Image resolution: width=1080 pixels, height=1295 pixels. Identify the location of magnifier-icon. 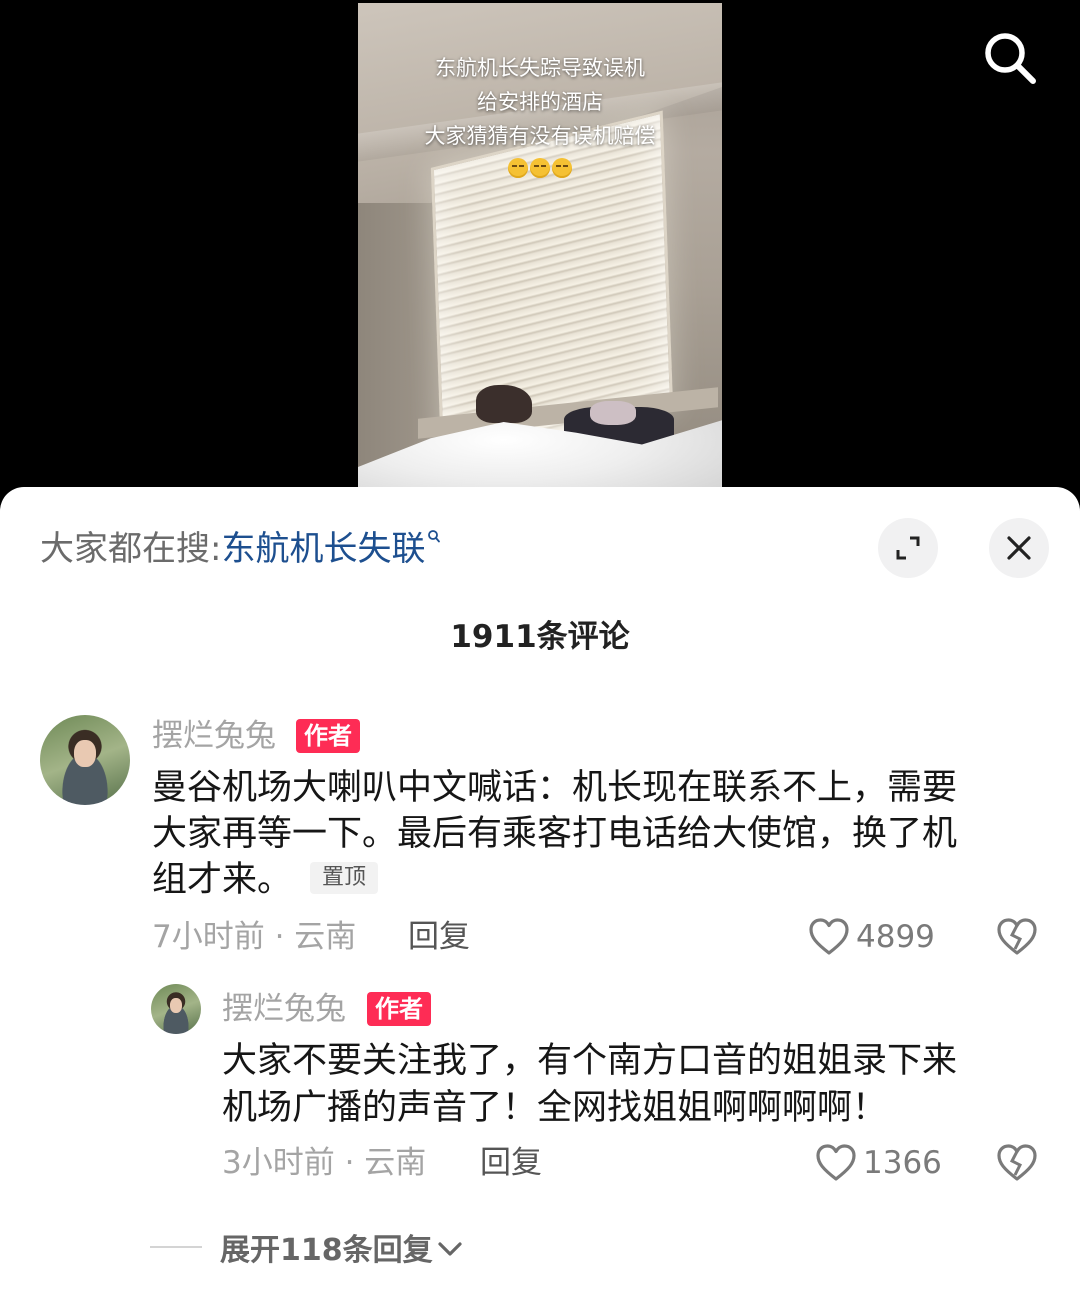
(434, 536).